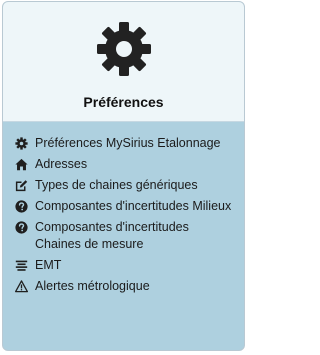 Image resolution: width=320 pixels, height=355 pixels. Describe the element at coordinates (123, 102) in the screenshot. I see `panel-title: Préférences` at that location.